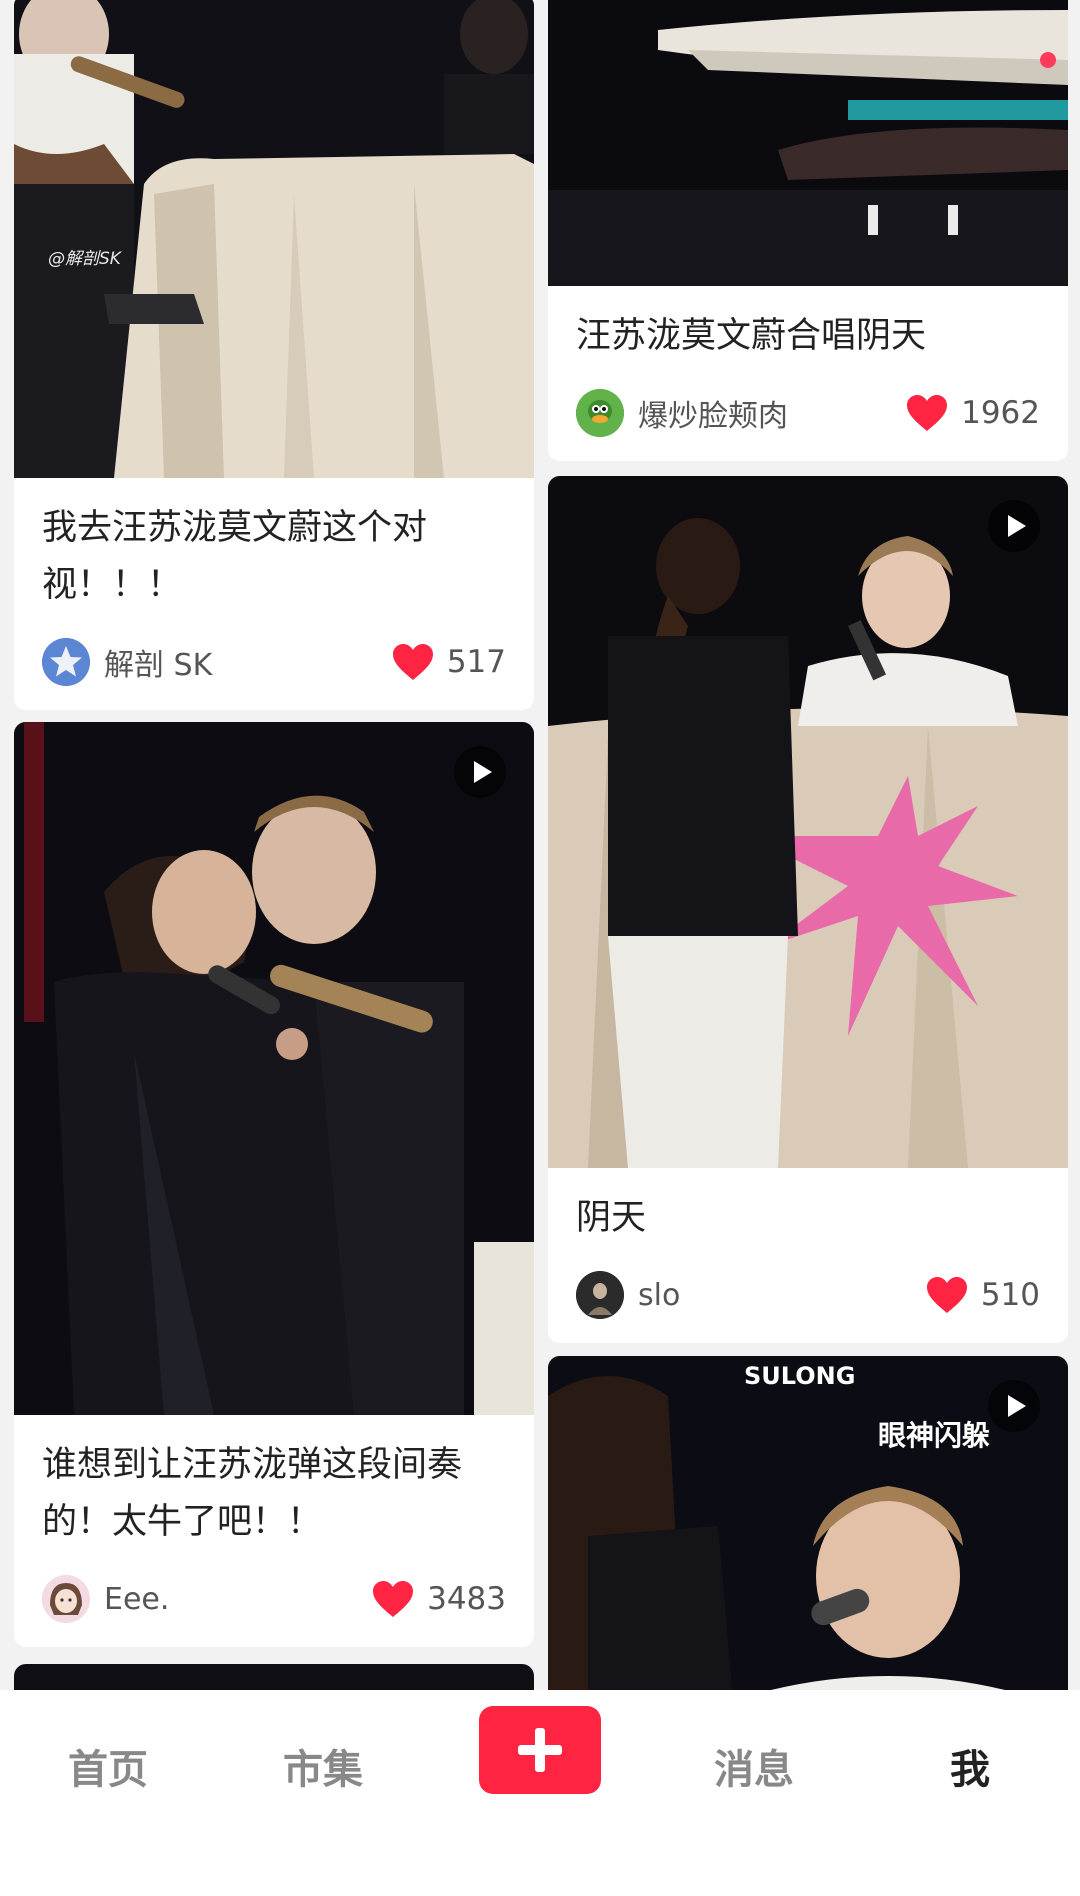  What do you see at coordinates (66, 662) in the screenshot?
I see `star-avatar` at bounding box center [66, 662].